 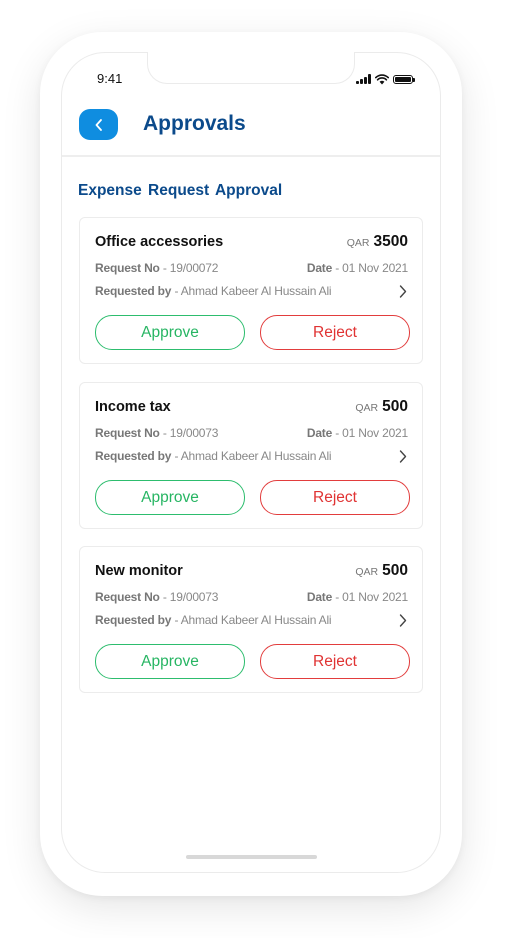 I want to click on battery-icon, so click(x=404, y=79).